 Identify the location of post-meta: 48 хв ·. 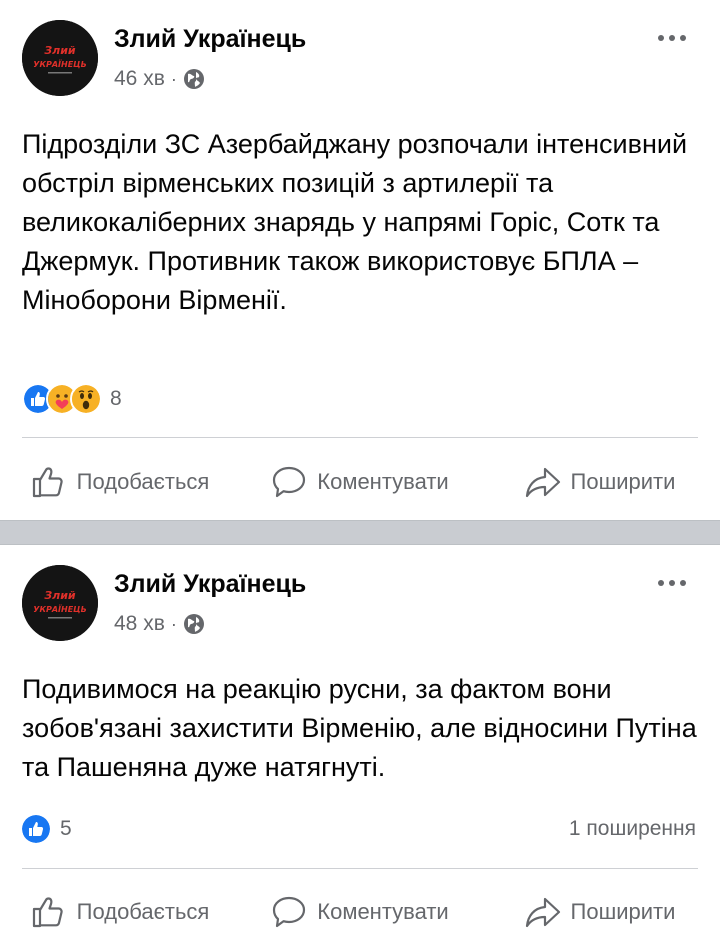
(159, 624).